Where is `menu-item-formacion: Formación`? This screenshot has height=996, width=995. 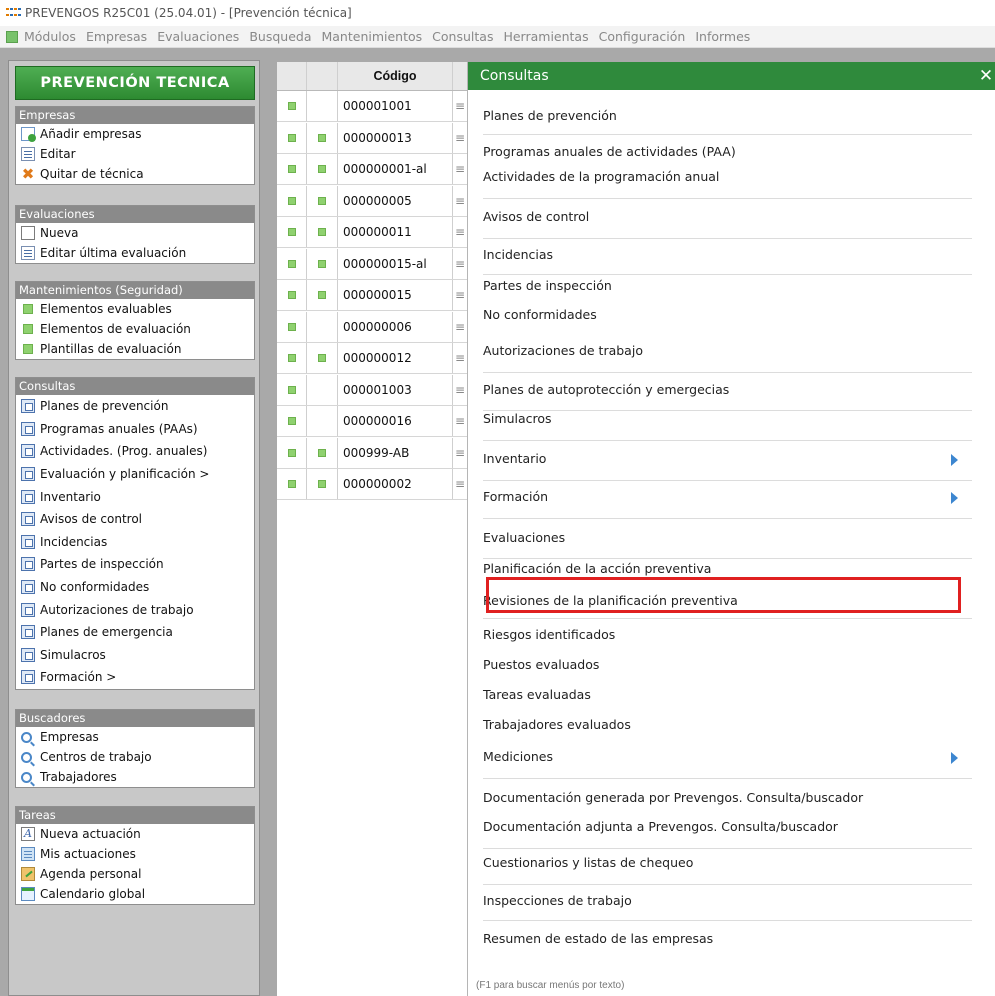
menu-item-formacion: Formación is located at coordinates (515, 496).